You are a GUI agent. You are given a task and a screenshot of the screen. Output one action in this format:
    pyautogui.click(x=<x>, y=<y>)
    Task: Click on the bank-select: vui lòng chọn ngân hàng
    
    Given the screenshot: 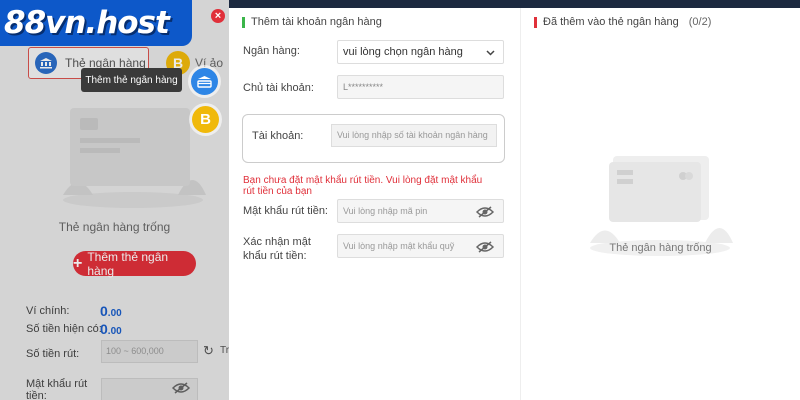 What is the action you would take?
    pyautogui.click(x=420, y=52)
    